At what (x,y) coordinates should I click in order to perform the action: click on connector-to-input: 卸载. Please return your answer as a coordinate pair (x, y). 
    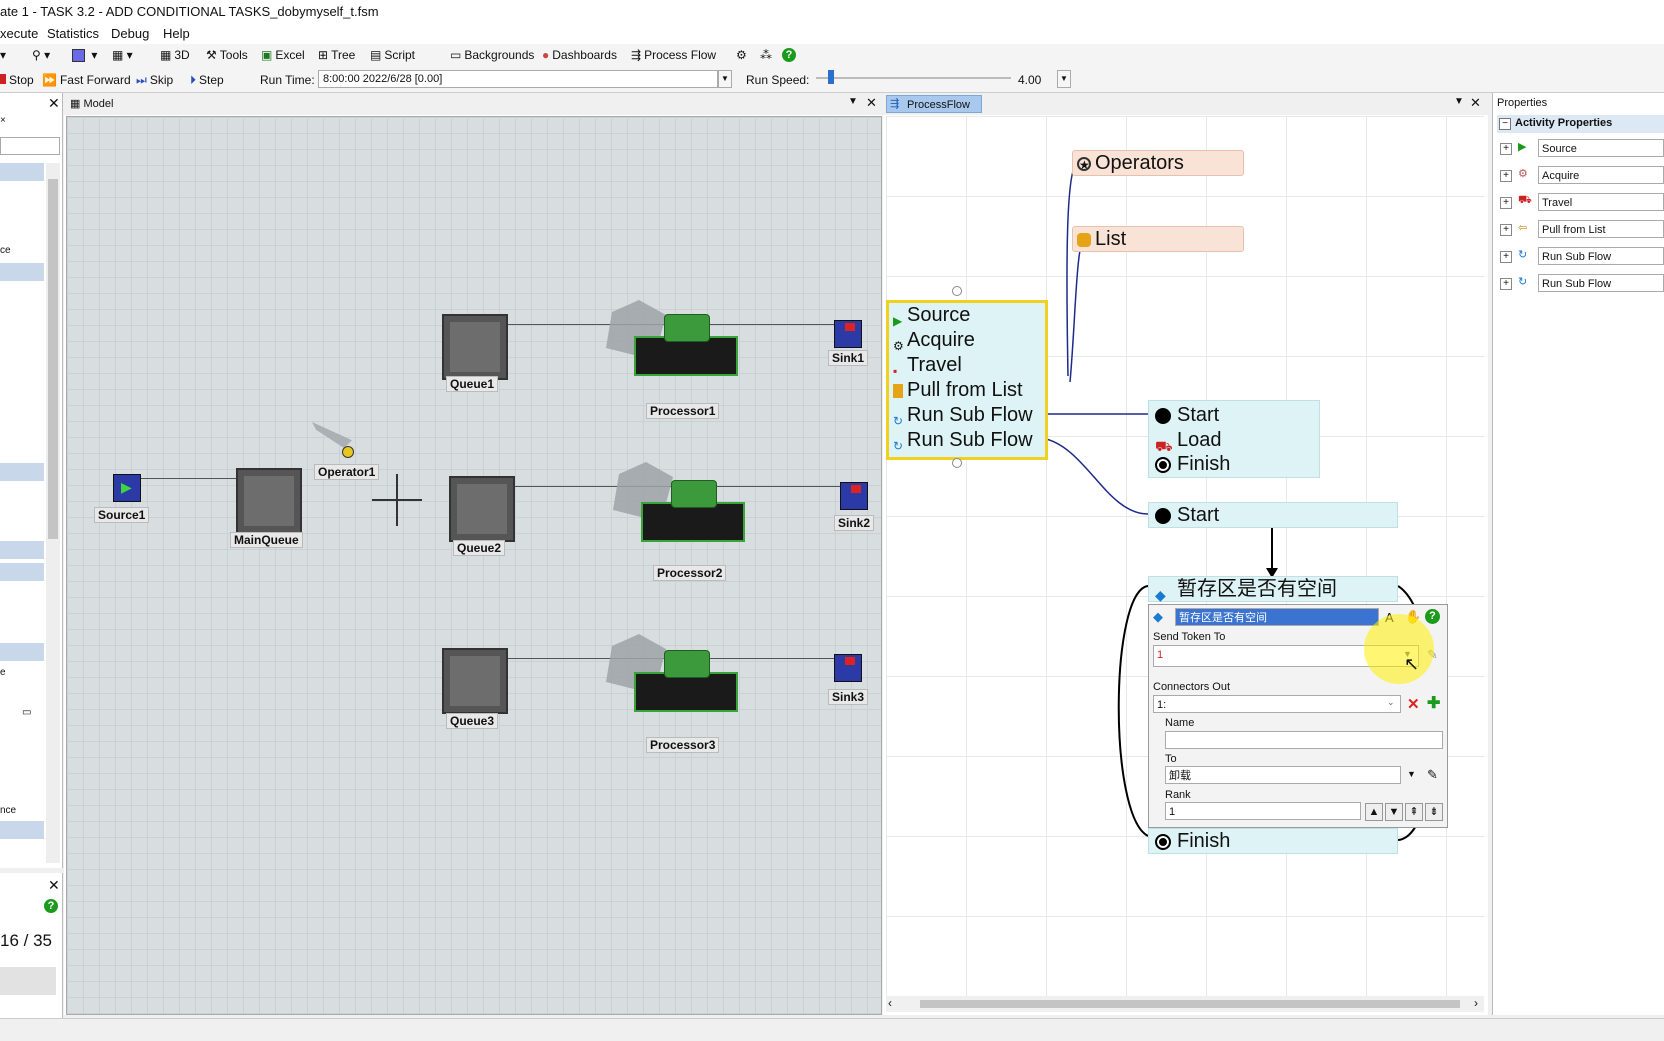
    Looking at the image, I should click on (1283, 775).